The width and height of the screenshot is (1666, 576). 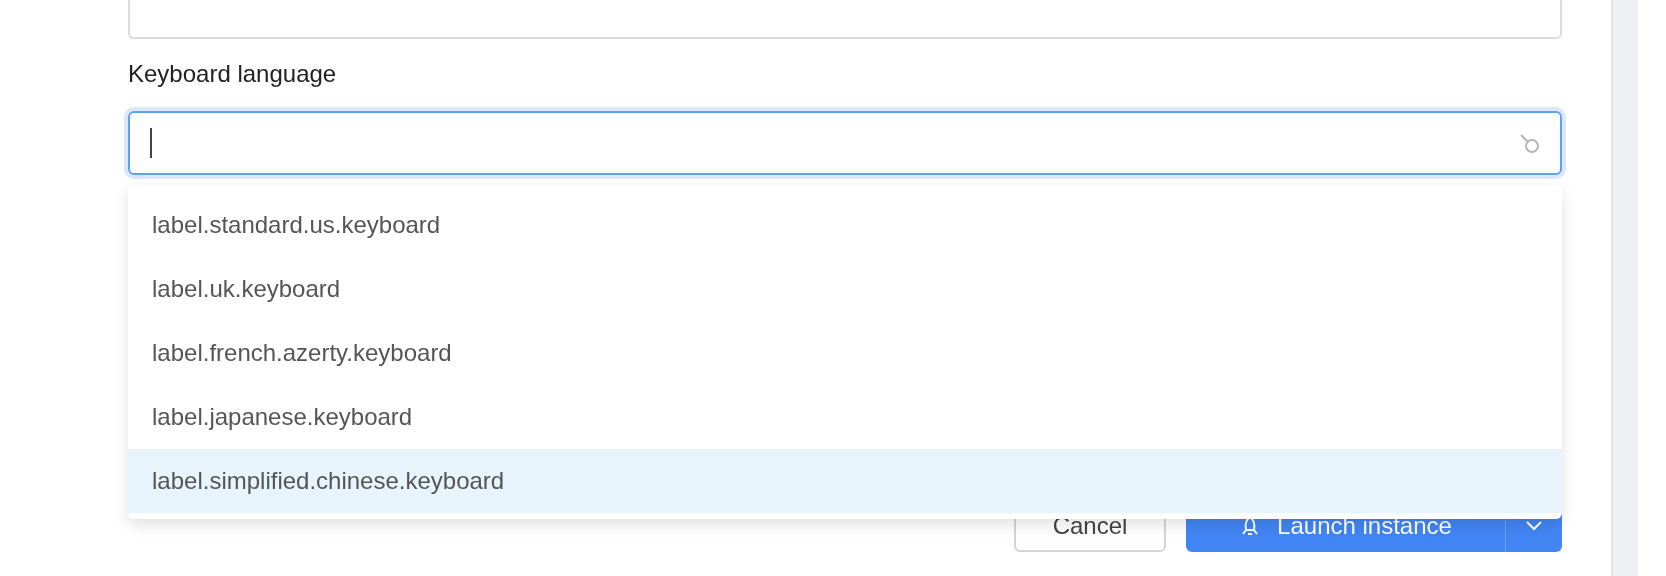 What do you see at coordinates (845, 481) in the screenshot?
I see `dropdown-option: label.simplified.chinese.keyboard` at bounding box center [845, 481].